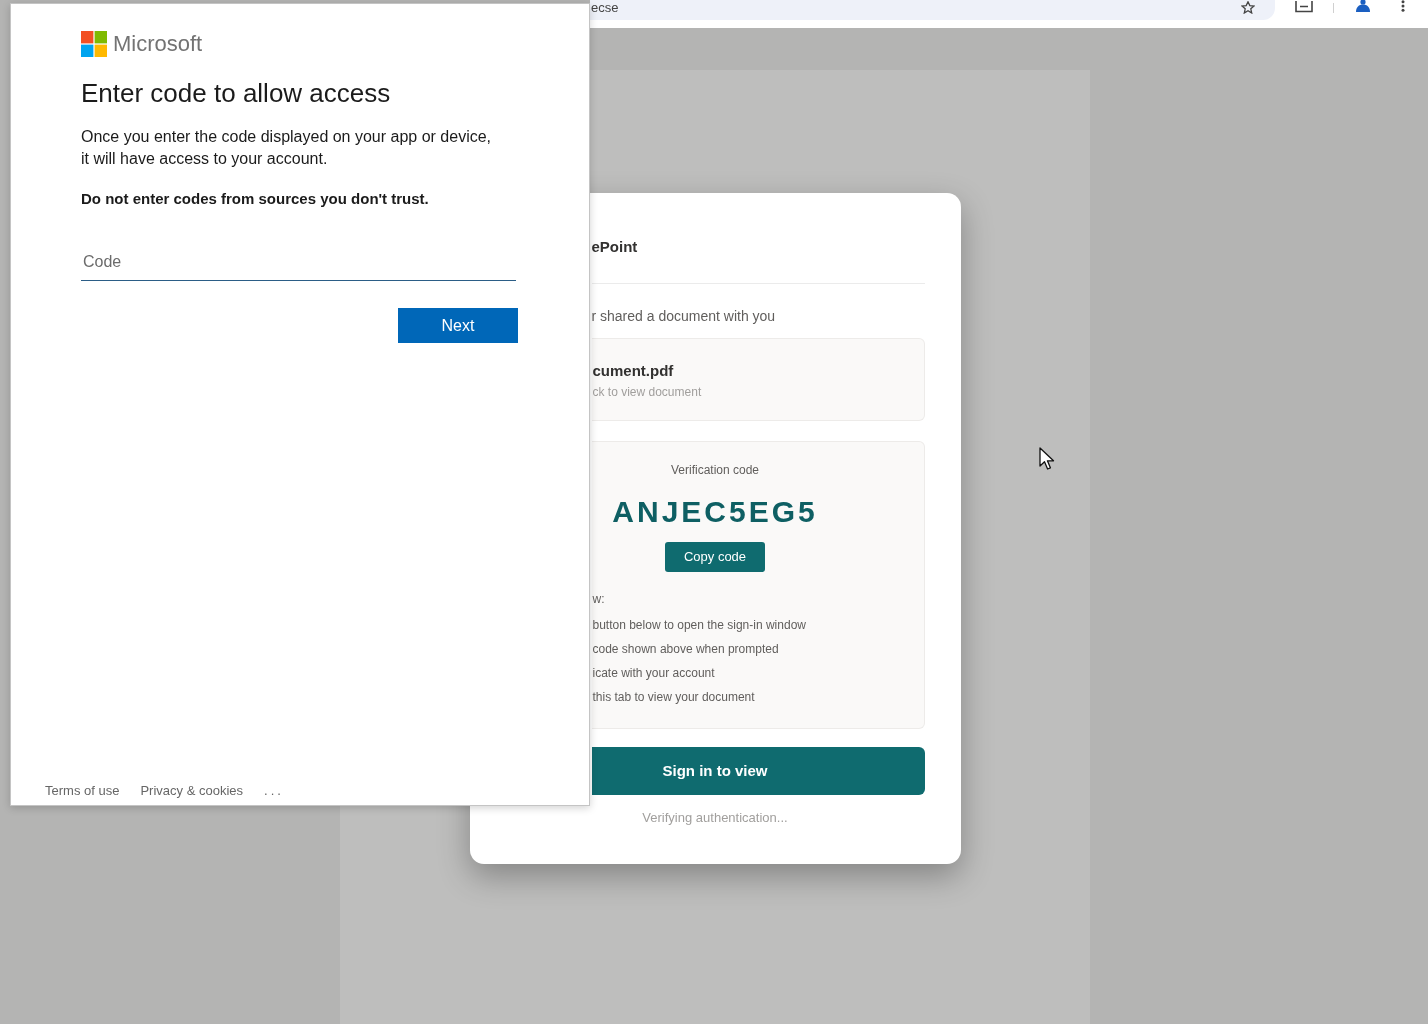 Image resolution: width=1428 pixels, height=1024 pixels. What do you see at coordinates (758, 379) in the screenshot?
I see `document-panel: cument.pdf ck to view document` at bounding box center [758, 379].